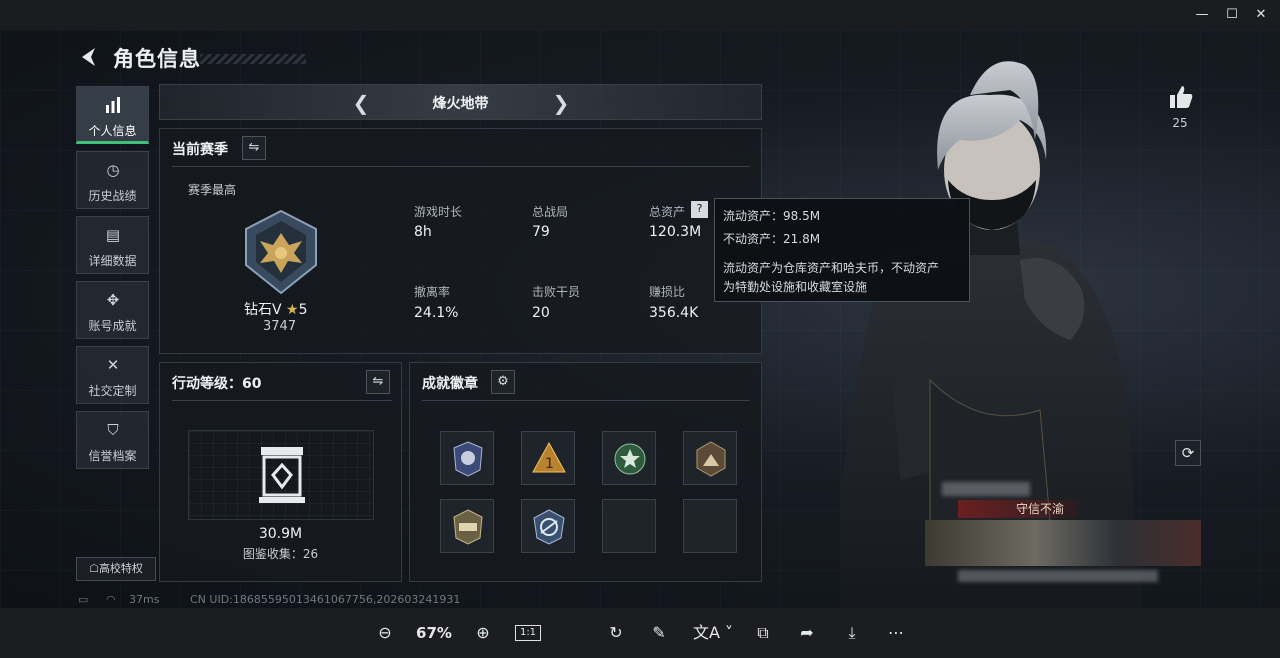 This screenshot has height=658, width=1280. I want to click on nav-item-label: 详细数据, so click(112, 261).